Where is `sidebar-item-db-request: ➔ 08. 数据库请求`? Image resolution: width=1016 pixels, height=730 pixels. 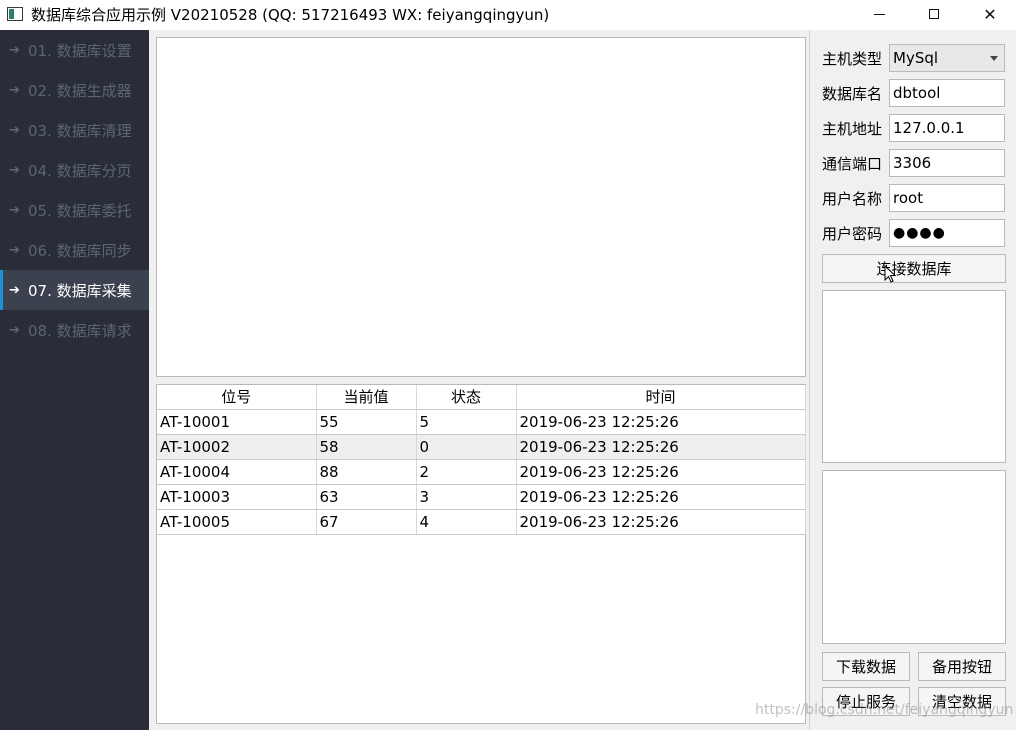
sidebar-item-db-request: ➔ 08. 数据库请求 is located at coordinates (74, 330).